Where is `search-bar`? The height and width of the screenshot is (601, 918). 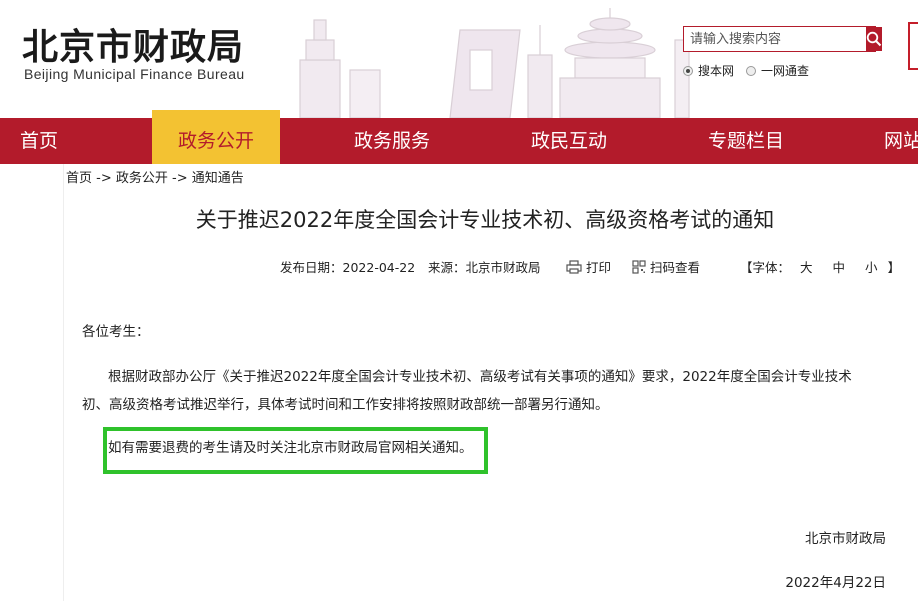 search-bar is located at coordinates (779, 39).